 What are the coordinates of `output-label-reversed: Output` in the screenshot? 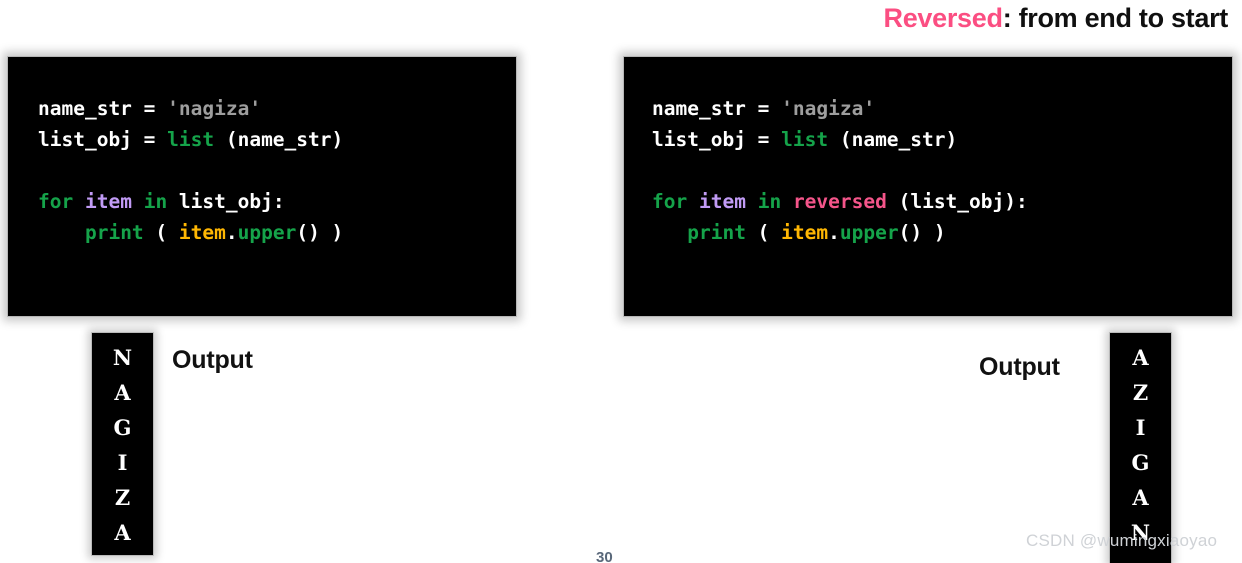 It's located at (1019, 367).